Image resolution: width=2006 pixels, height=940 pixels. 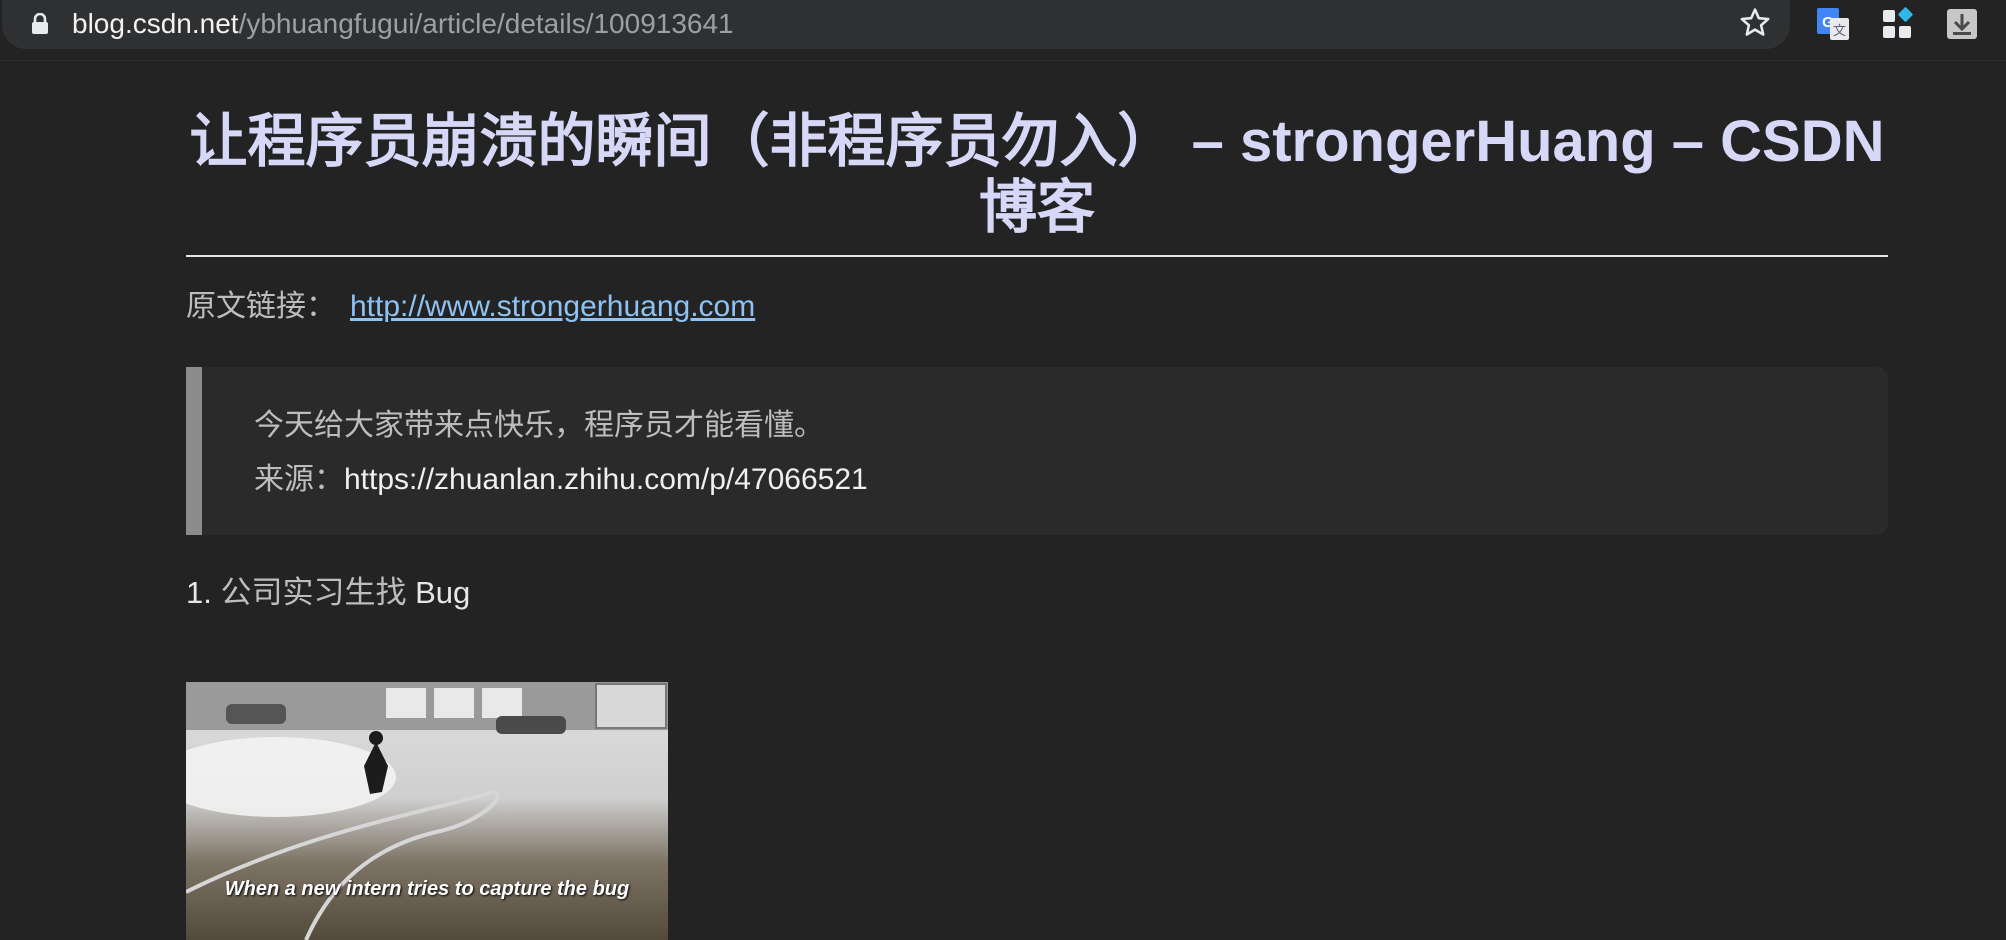 What do you see at coordinates (1898, 24) in the screenshot?
I see `extensions-icon` at bounding box center [1898, 24].